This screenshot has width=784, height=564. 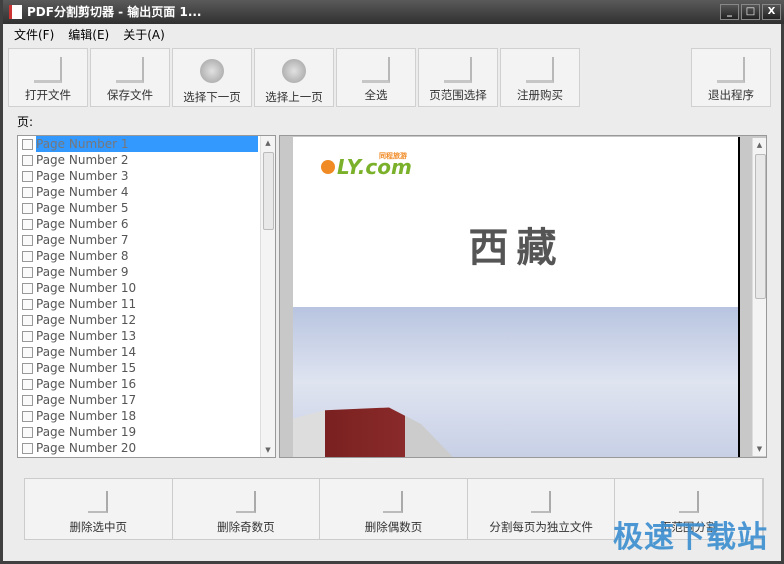 I want to click on delete-odd-icon, so click(x=245, y=502).